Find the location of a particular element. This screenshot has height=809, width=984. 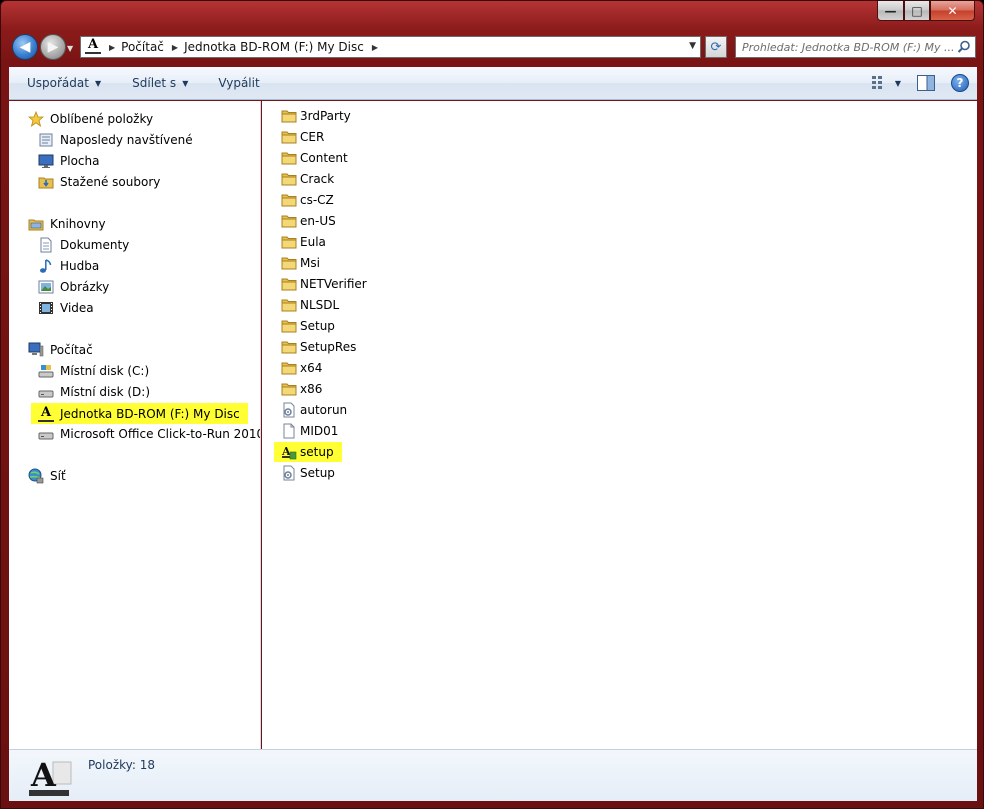

sidebar-item-label: Knihovny is located at coordinates (78, 224).